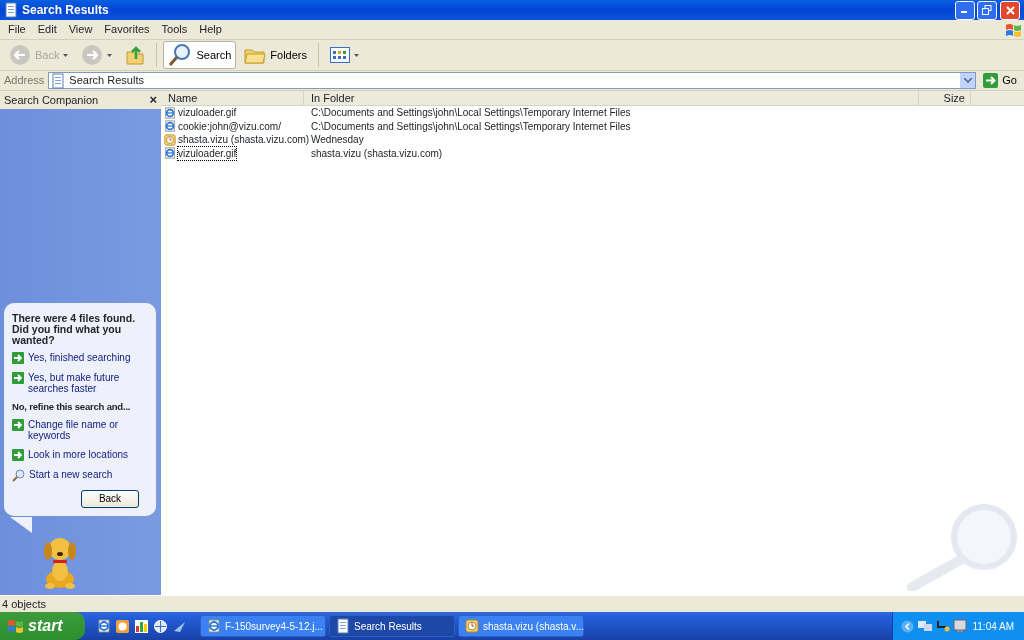 The width and height of the screenshot is (1024, 640). What do you see at coordinates (275, 55) in the screenshot?
I see `toolbar-button: Folders` at bounding box center [275, 55].